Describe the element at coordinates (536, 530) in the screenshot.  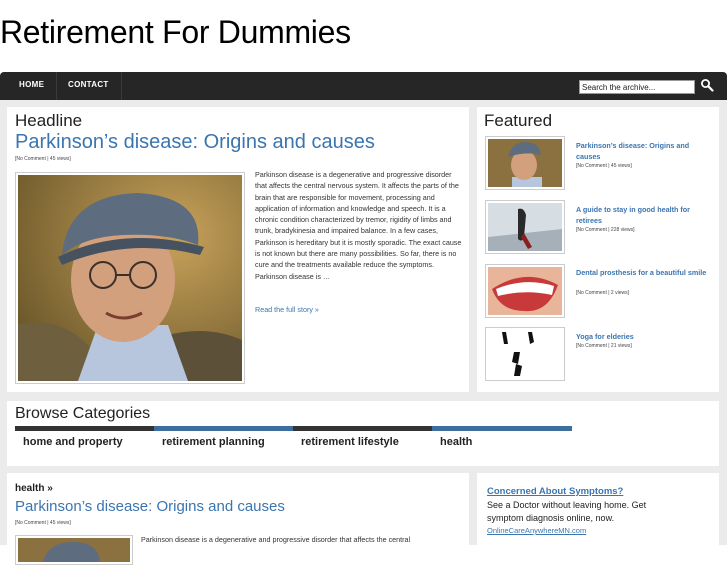
I see `ad-url: OnlineCareAnywhereMN.com` at that location.